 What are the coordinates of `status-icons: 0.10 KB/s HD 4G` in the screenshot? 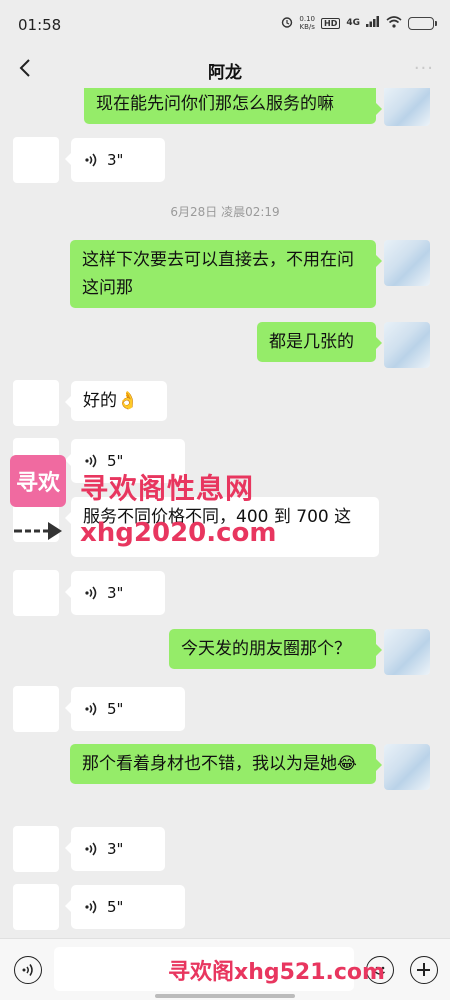 It's located at (359, 23).